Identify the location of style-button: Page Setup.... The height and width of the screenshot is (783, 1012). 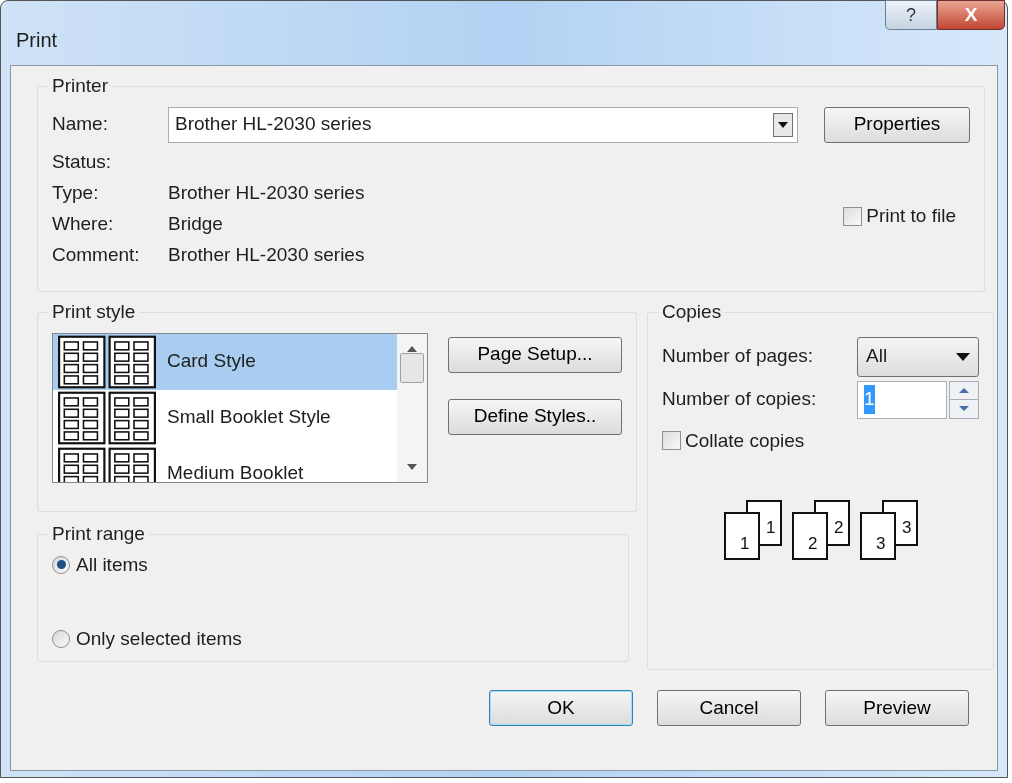
(535, 354).